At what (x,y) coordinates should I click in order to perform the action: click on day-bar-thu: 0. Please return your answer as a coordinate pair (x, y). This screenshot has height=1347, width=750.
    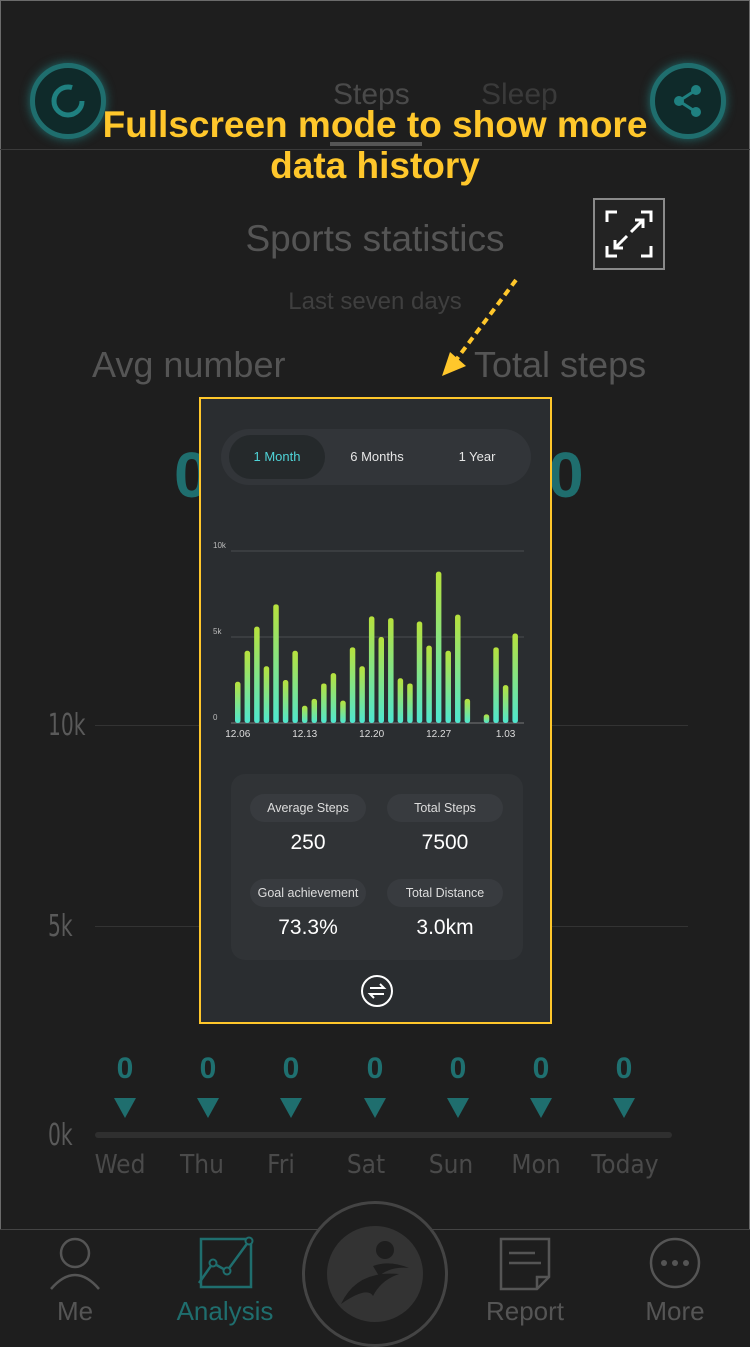
    Looking at the image, I should click on (208, 1085).